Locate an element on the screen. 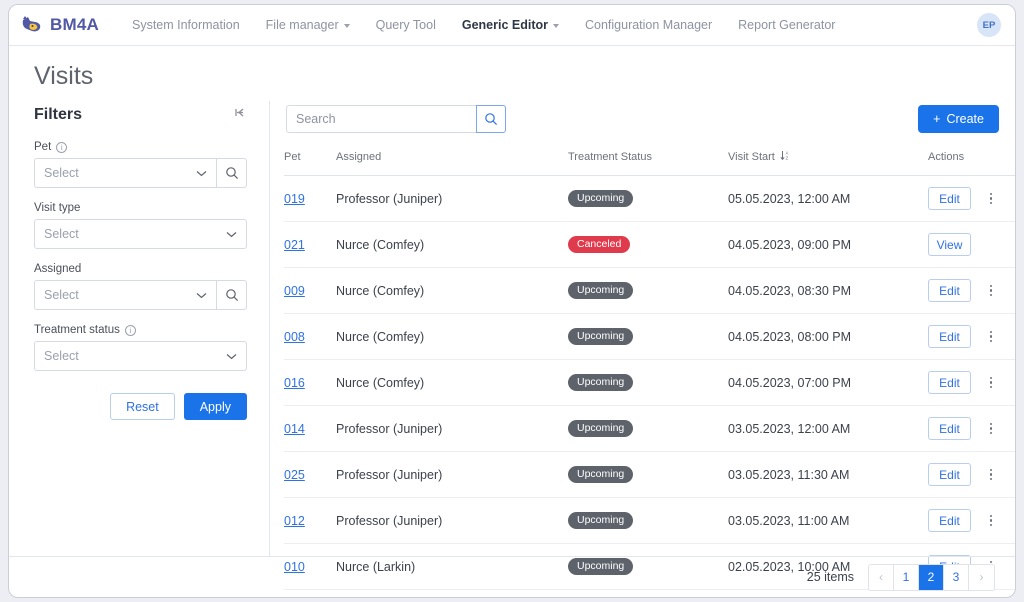  brand: BM4A is located at coordinates (60, 25).